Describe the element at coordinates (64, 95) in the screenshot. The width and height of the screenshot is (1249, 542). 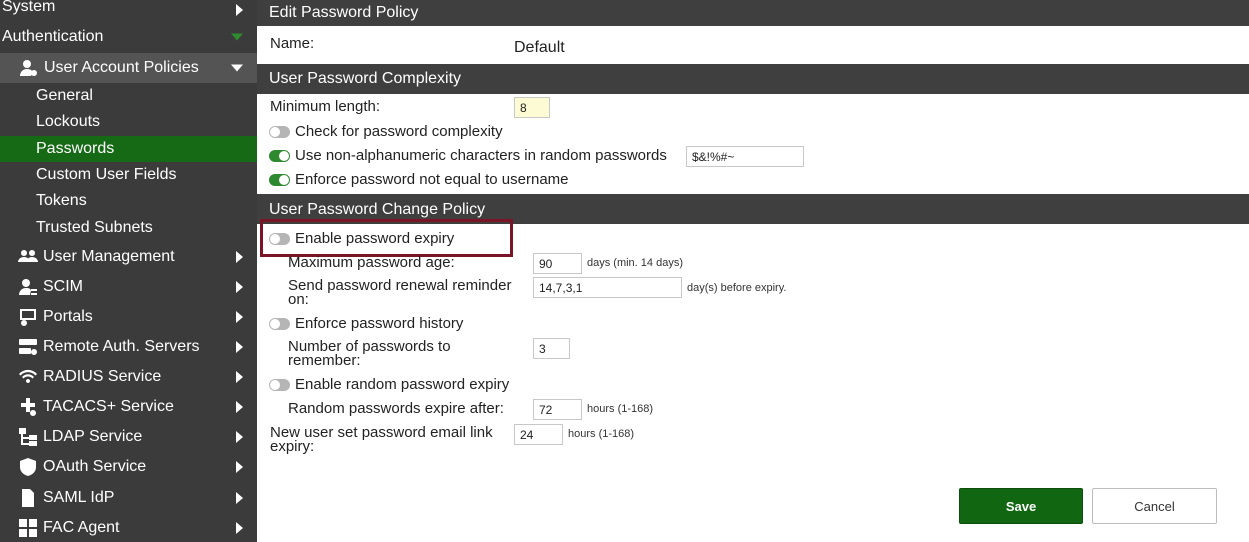
I see `sidebar-item-label: General` at that location.